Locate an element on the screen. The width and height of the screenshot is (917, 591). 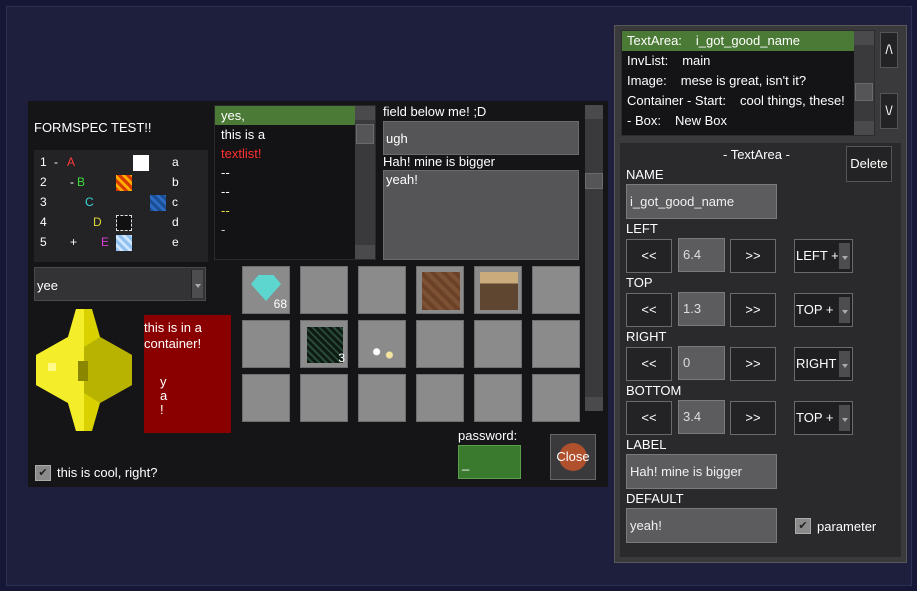
cool-checkbox: ✔ is located at coordinates (43, 473).